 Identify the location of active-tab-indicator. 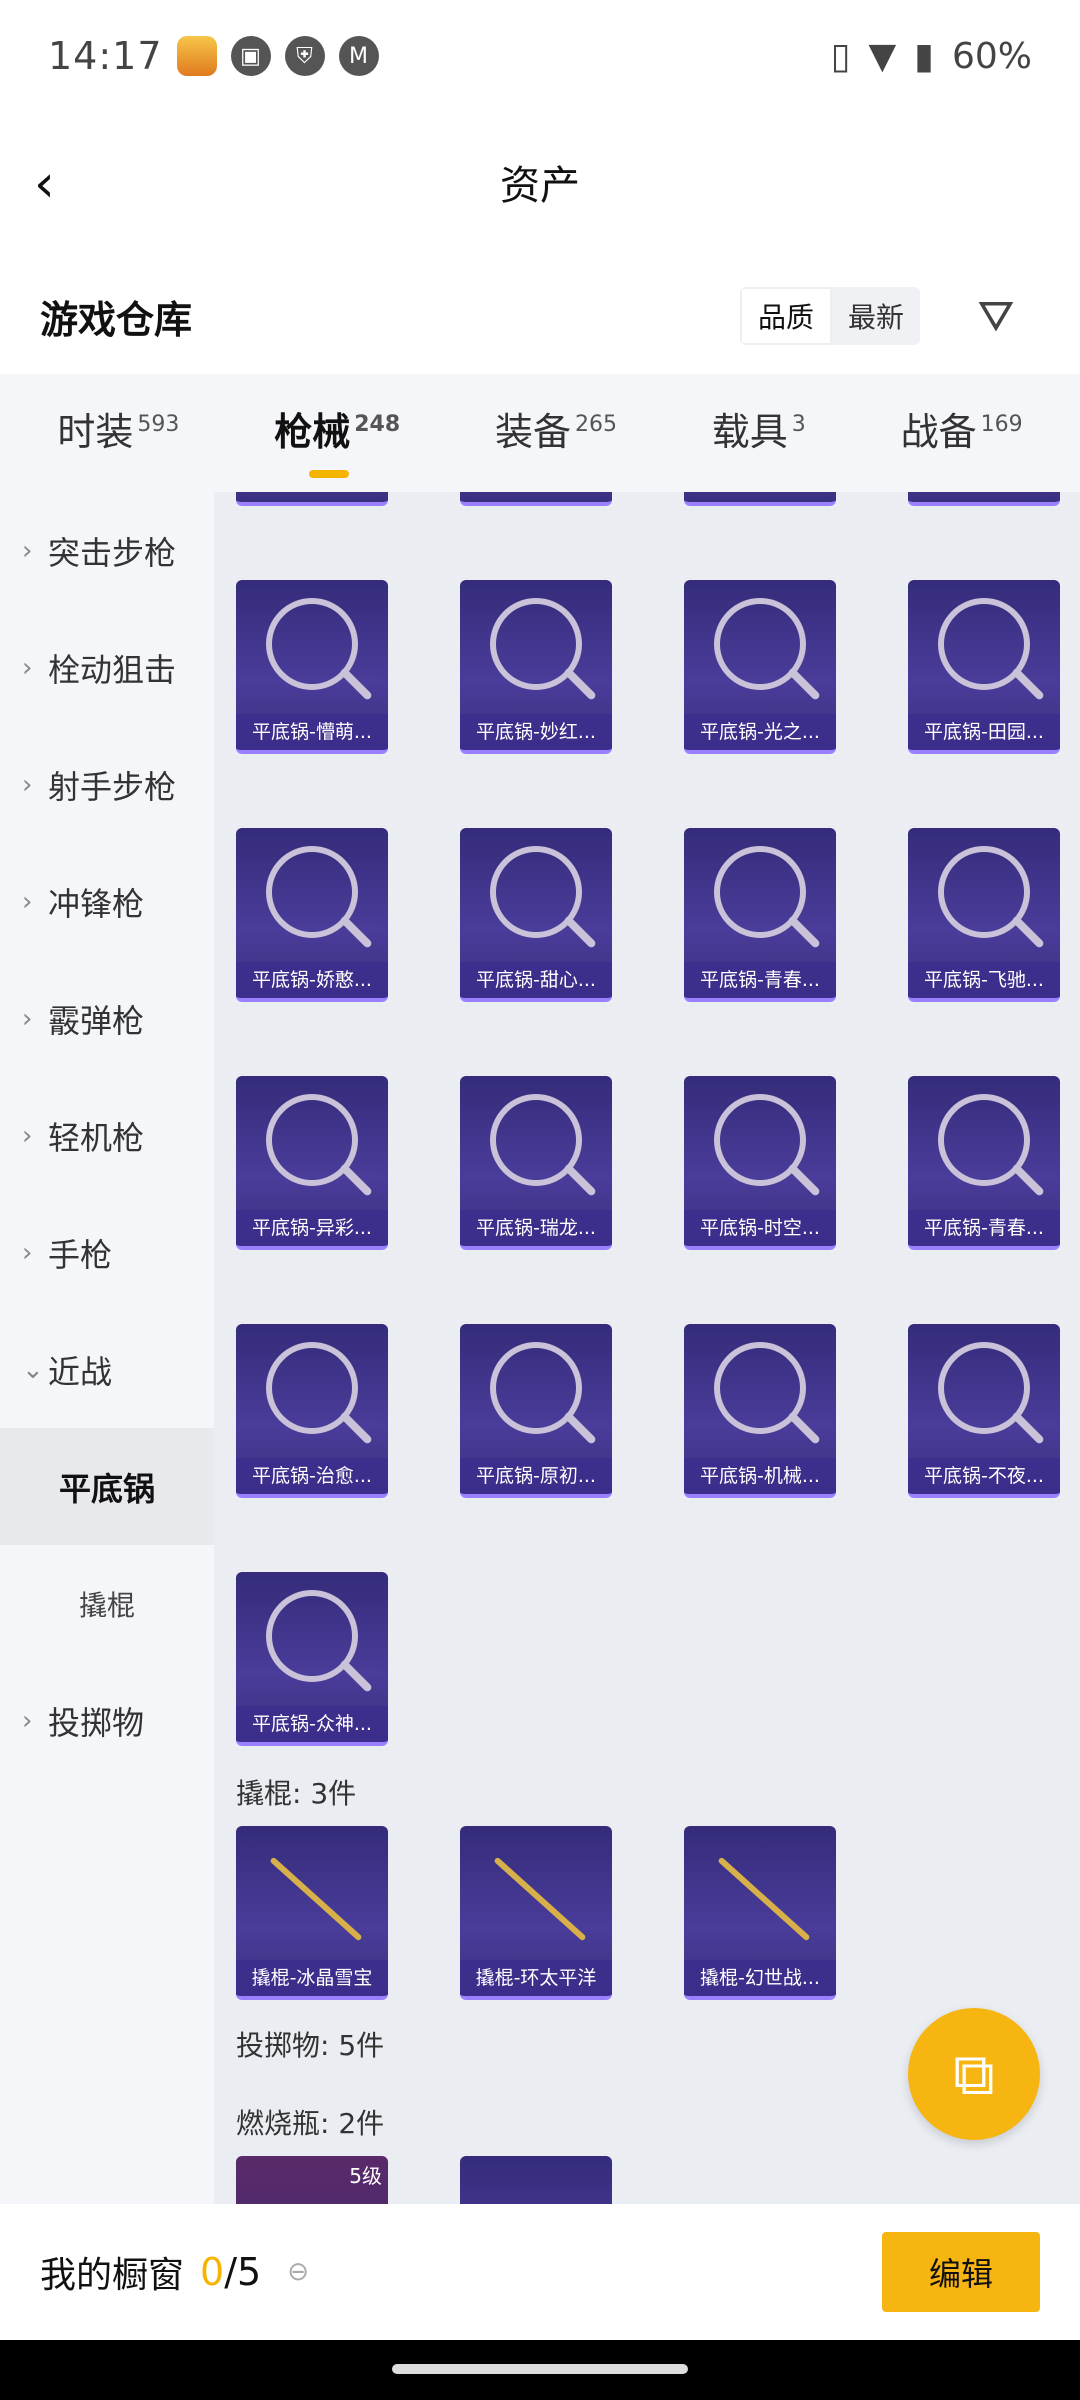
(329, 473).